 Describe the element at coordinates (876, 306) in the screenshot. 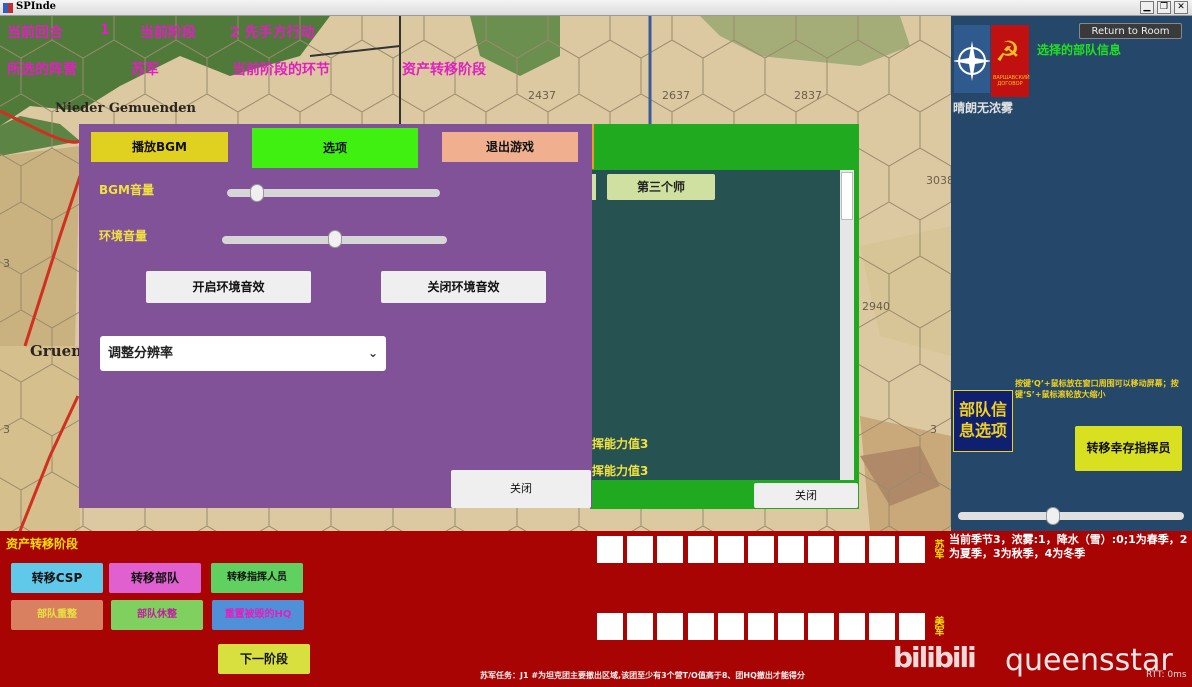

I see `hex-number: 2940` at that location.